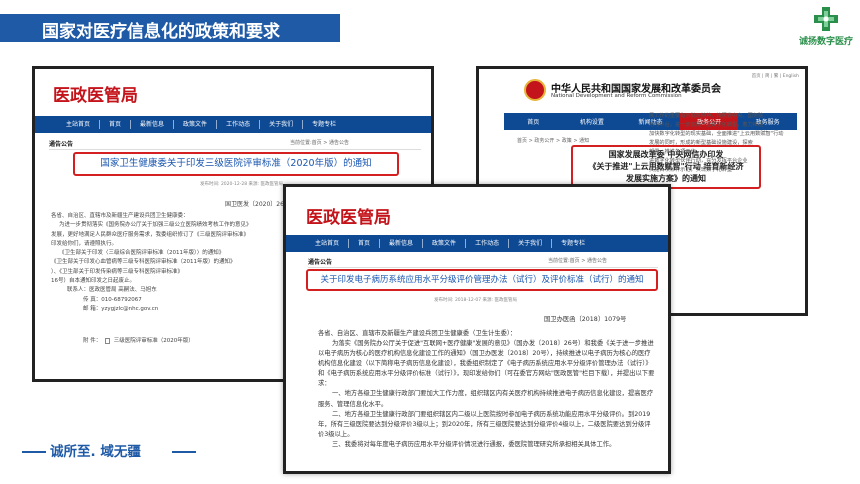 The height and width of the screenshot is (484, 860). What do you see at coordinates (143, 262) in the screenshot?
I see `doc-line: 《卫生部关于印发心血管病等三级专科医院评审标准（2011年版）的通知》` at bounding box center [143, 262].